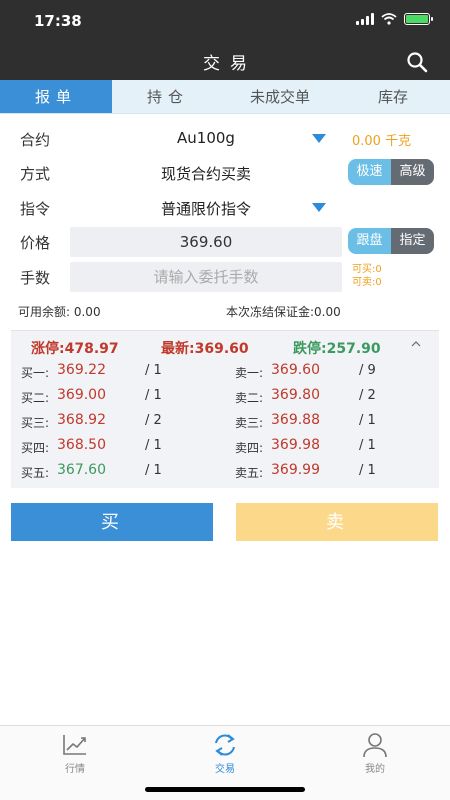 The width and height of the screenshot is (450, 800). I want to click on ask-price: 369.98, so click(295, 445).